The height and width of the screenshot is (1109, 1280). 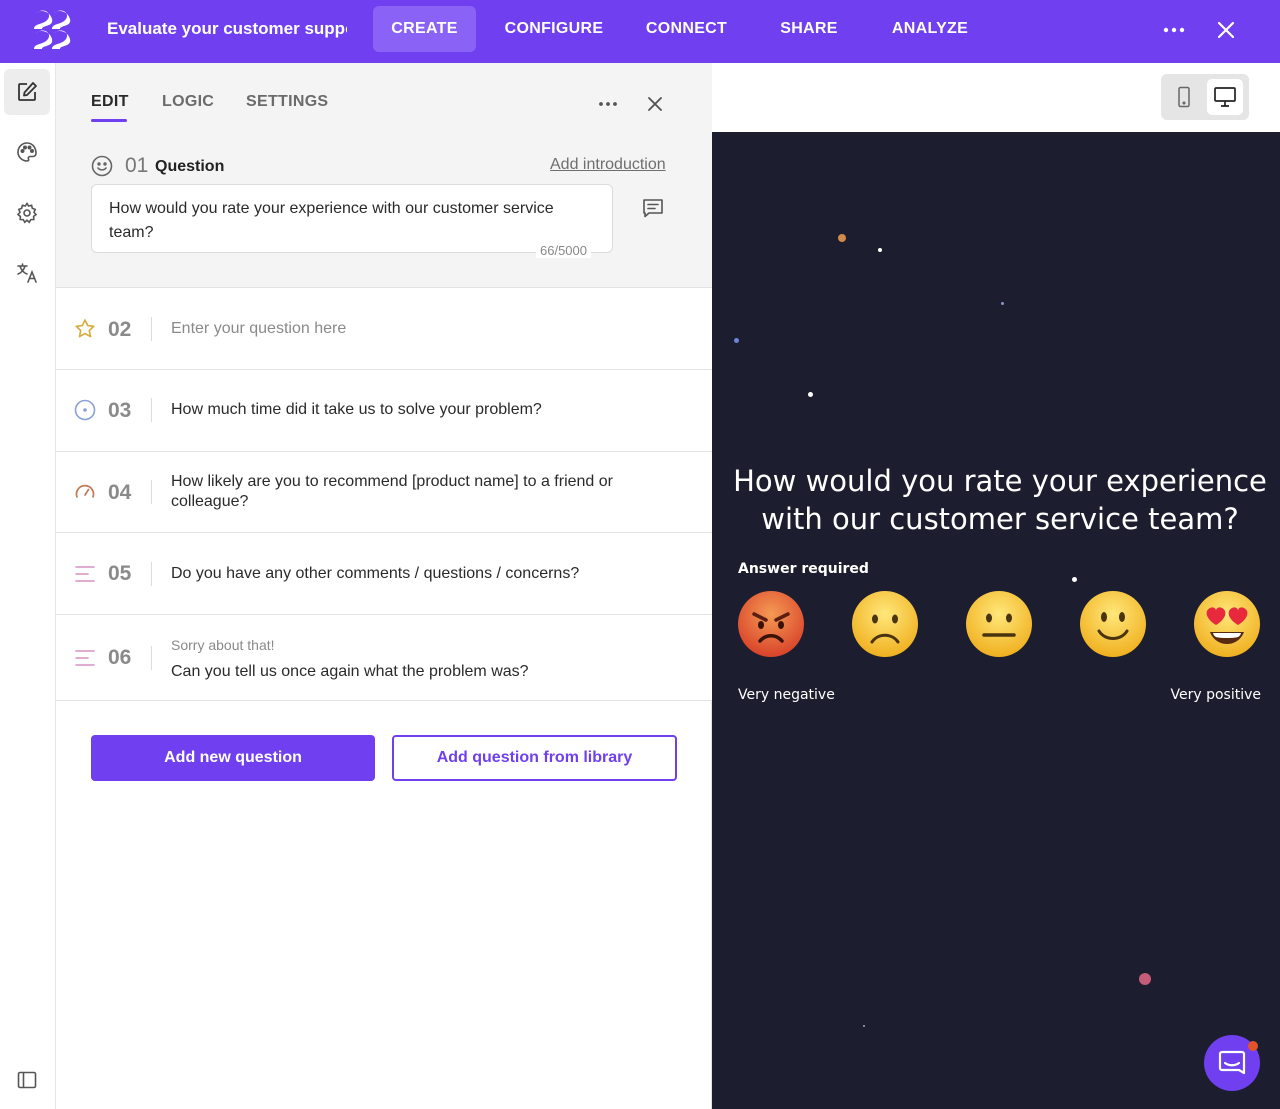 I want to click on question-placeholder: Enter your question here, so click(x=431, y=329).